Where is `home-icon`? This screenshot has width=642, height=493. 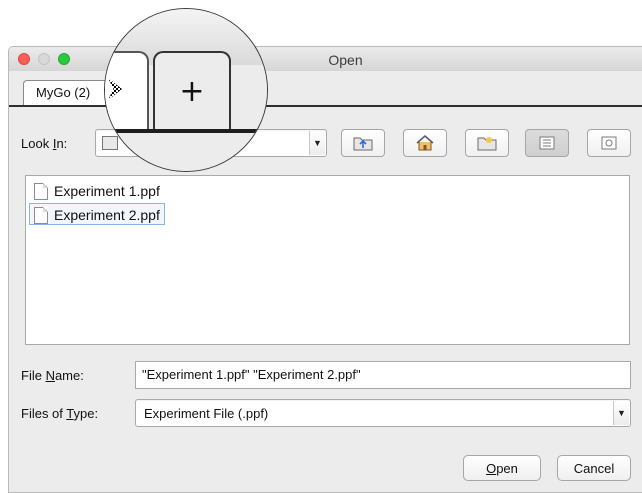 home-icon is located at coordinates (425, 143).